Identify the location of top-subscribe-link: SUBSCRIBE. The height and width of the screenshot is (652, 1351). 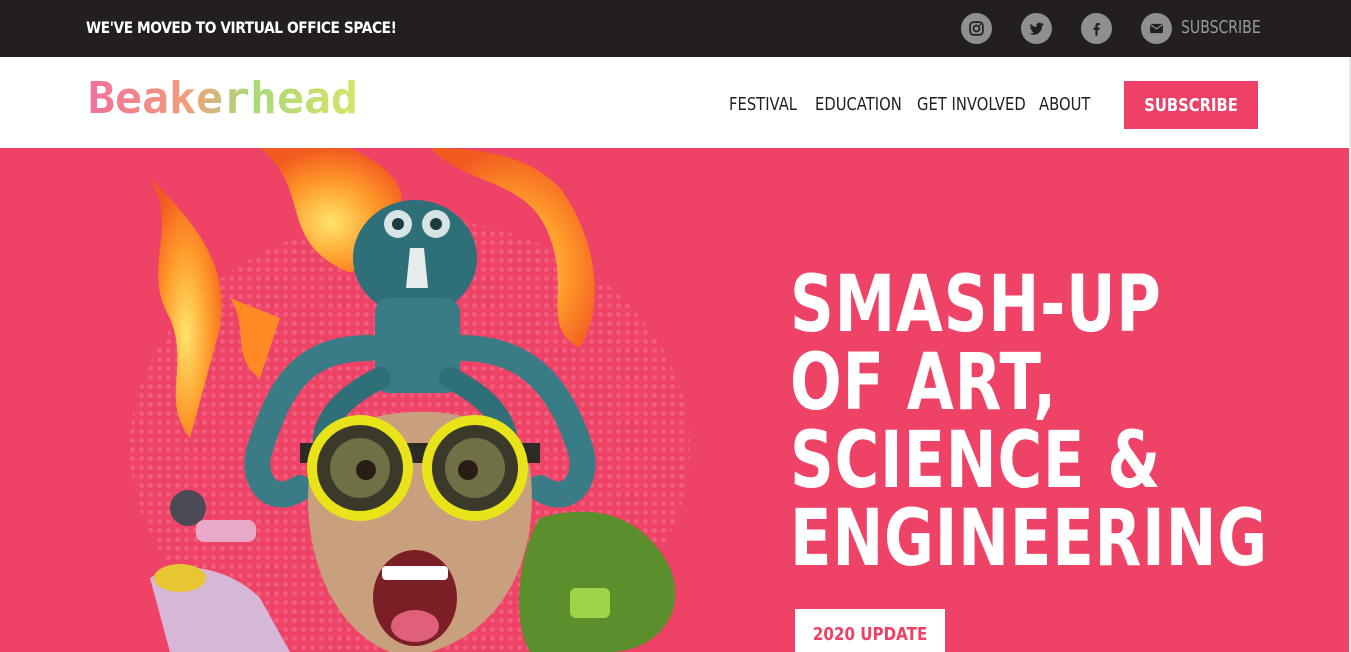
(1221, 27).